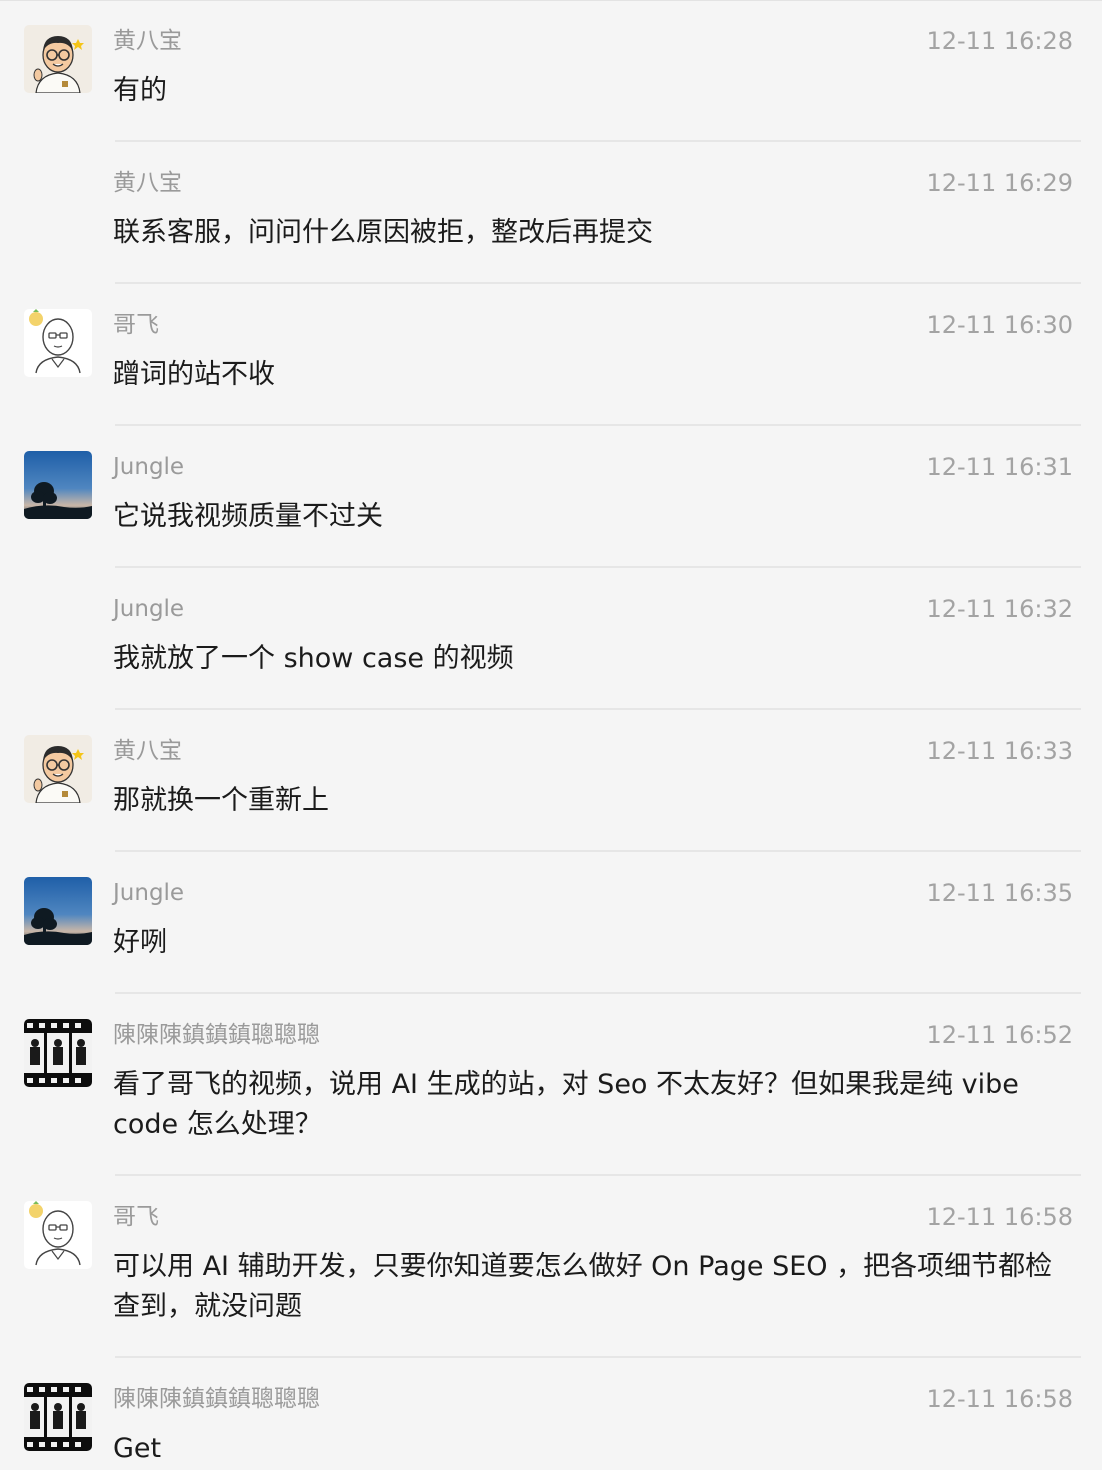 The image size is (1102, 1470). Describe the element at coordinates (383, 232) in the screenshot. I see `message-text: 联系客服，问问什么原因被拒，整改后再提交` at that location.